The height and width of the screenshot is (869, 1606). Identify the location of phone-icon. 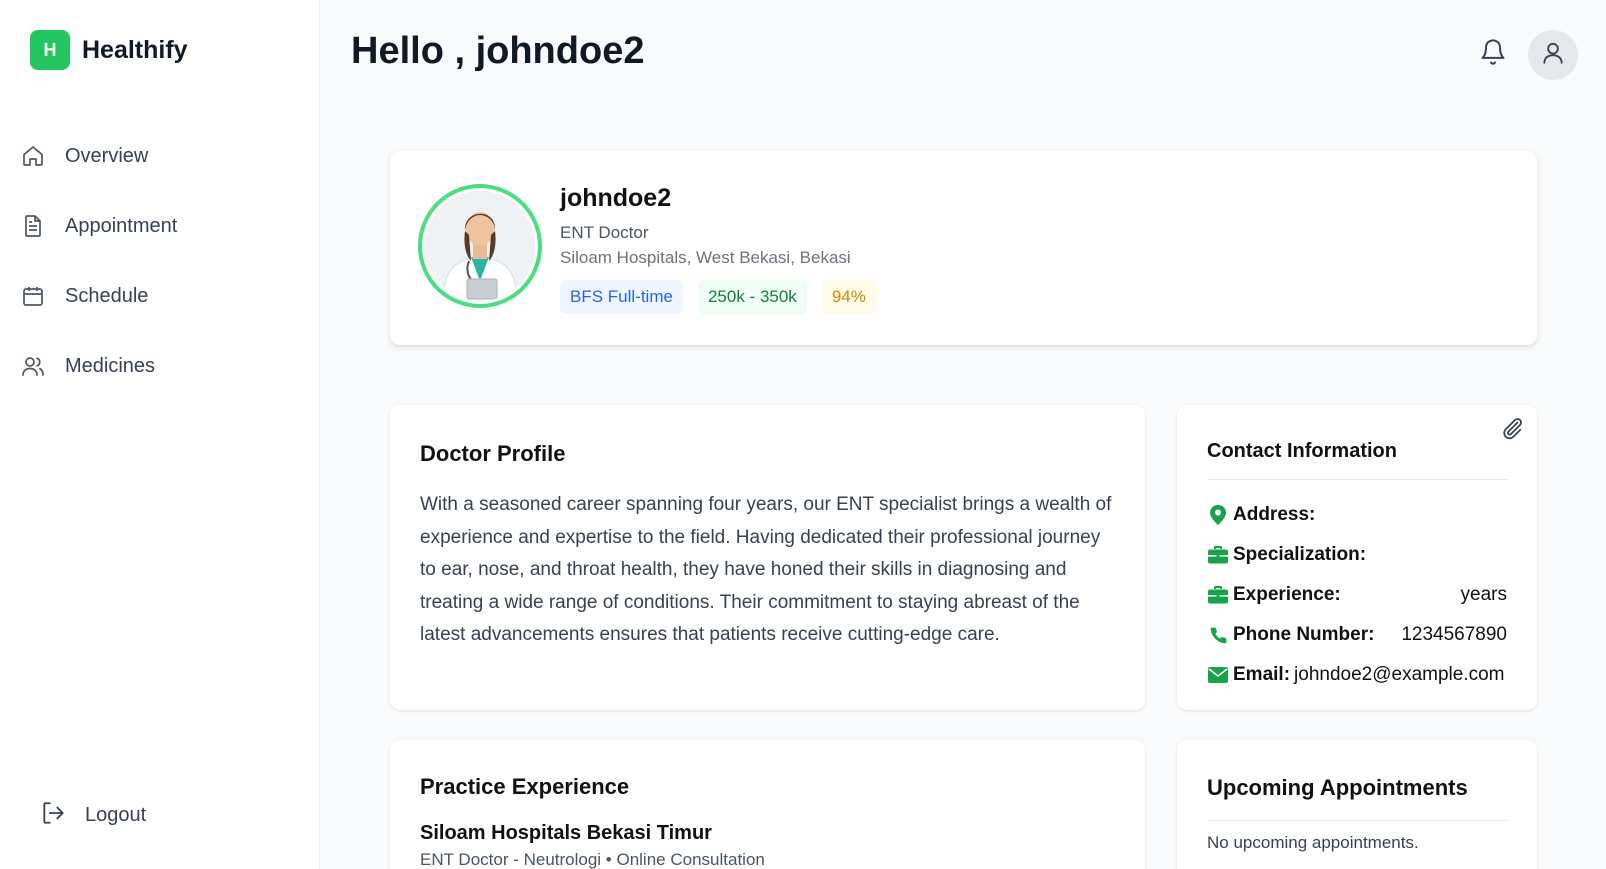
(1218, 635).